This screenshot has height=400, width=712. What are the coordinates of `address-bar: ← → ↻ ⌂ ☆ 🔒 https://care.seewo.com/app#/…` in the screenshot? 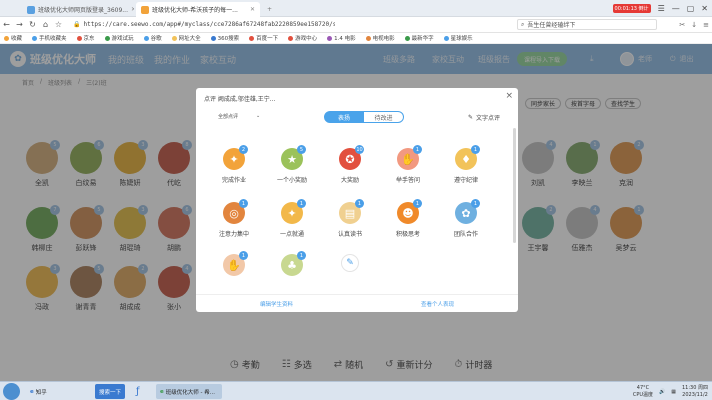 It's located at (356, 25).